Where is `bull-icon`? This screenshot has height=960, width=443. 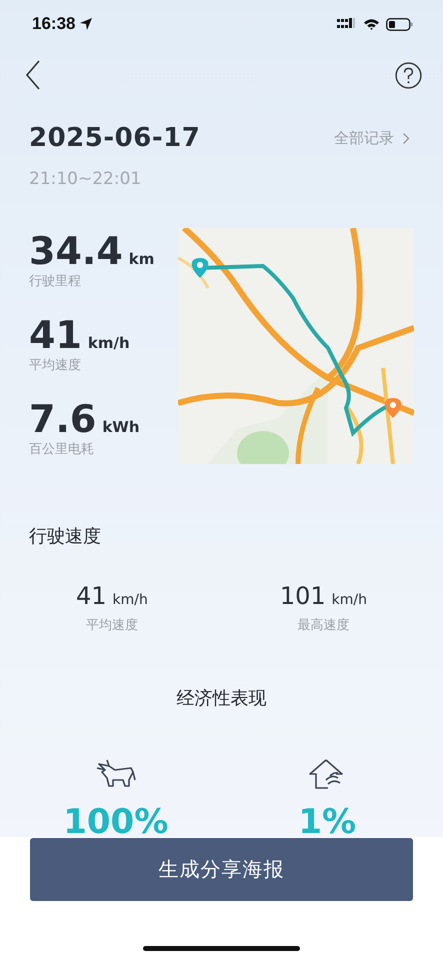
bull-icon is located at coordinates (115, 774).